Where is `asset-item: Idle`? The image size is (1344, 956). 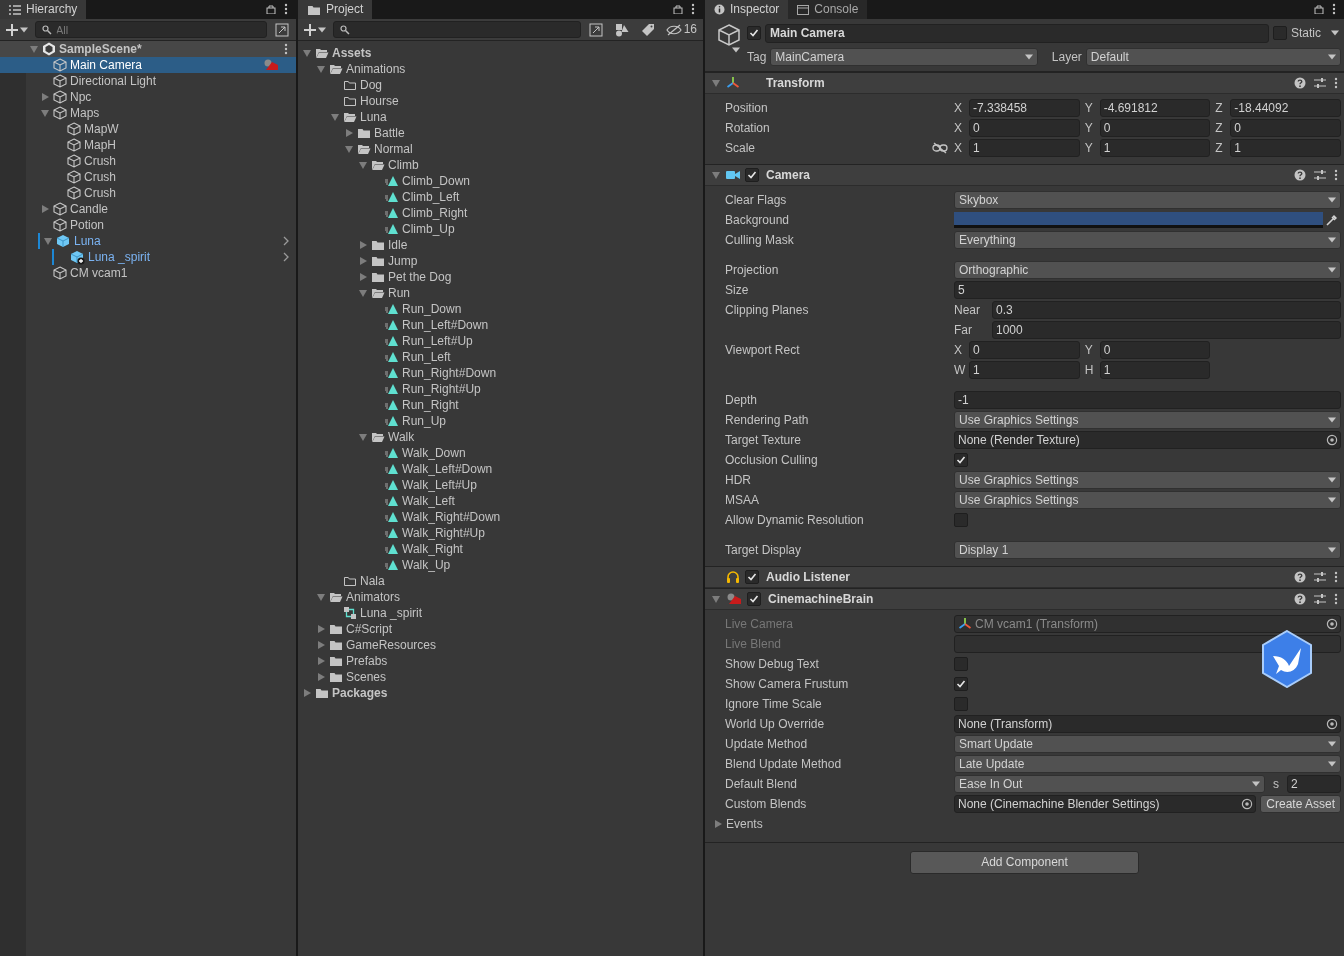
asset-item: Idle is located at coordinates (398, 245).